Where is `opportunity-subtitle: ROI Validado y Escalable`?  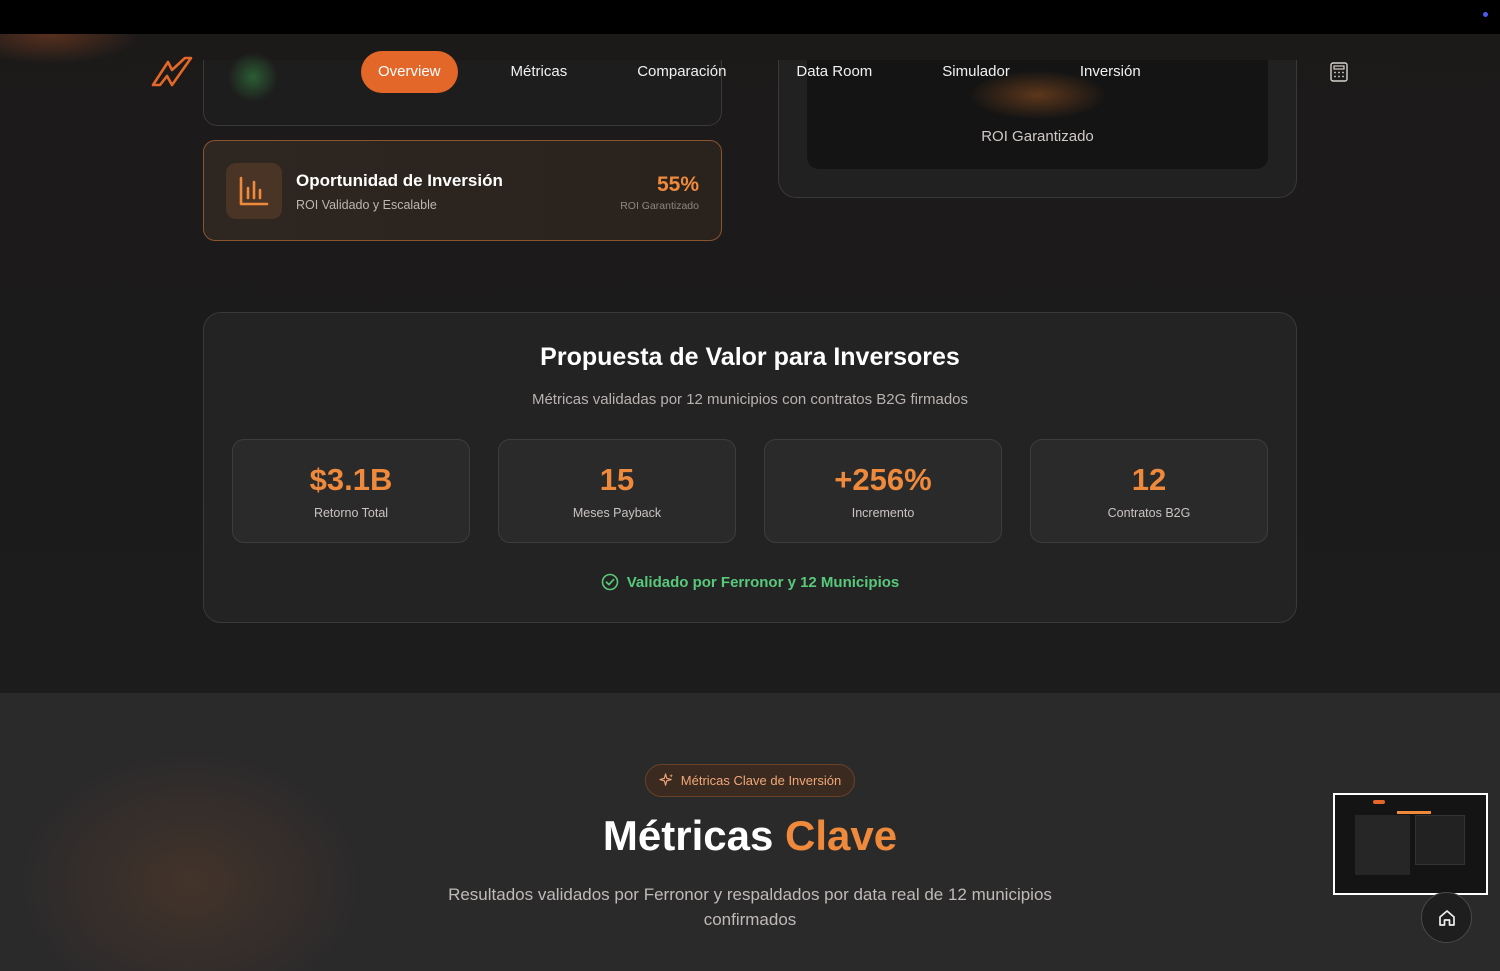
opportunity-subtitle: ROI Validado y Escalable is located at coordinates (366, 205).